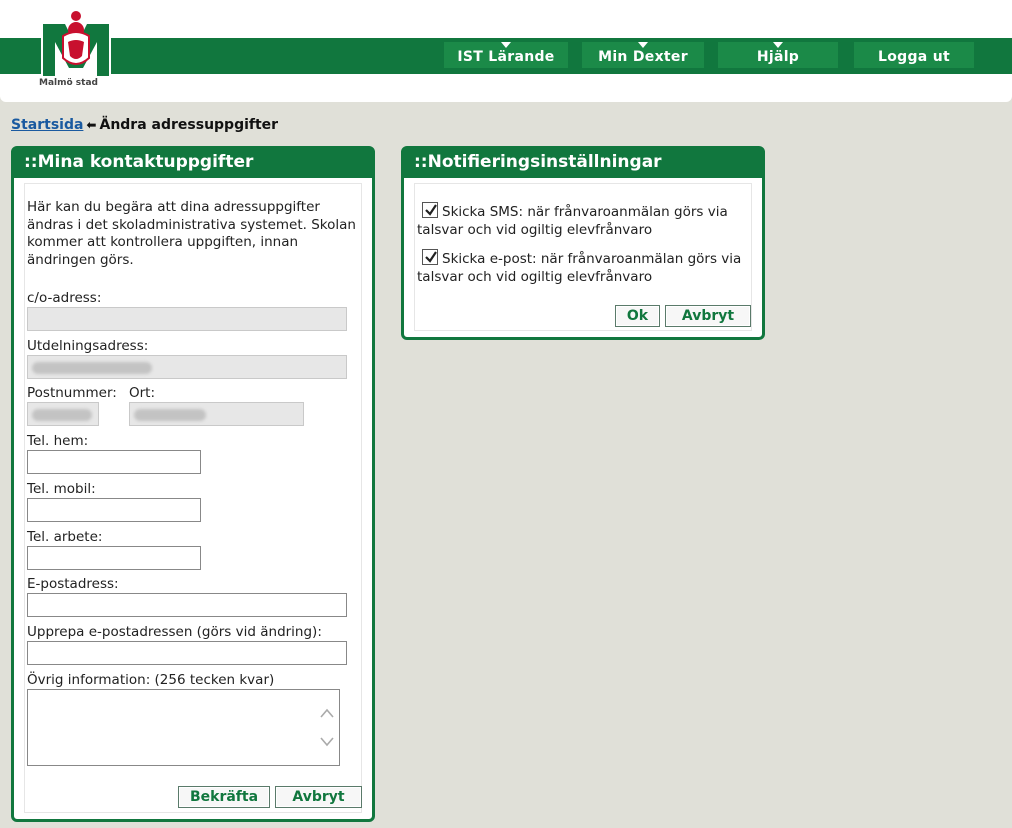 The height and width of the screenshot is (828, 1012). What do you see at coordinates (114, 462) in the screenshot?
I see `phone-home-field` at bounding box center [114, 462].